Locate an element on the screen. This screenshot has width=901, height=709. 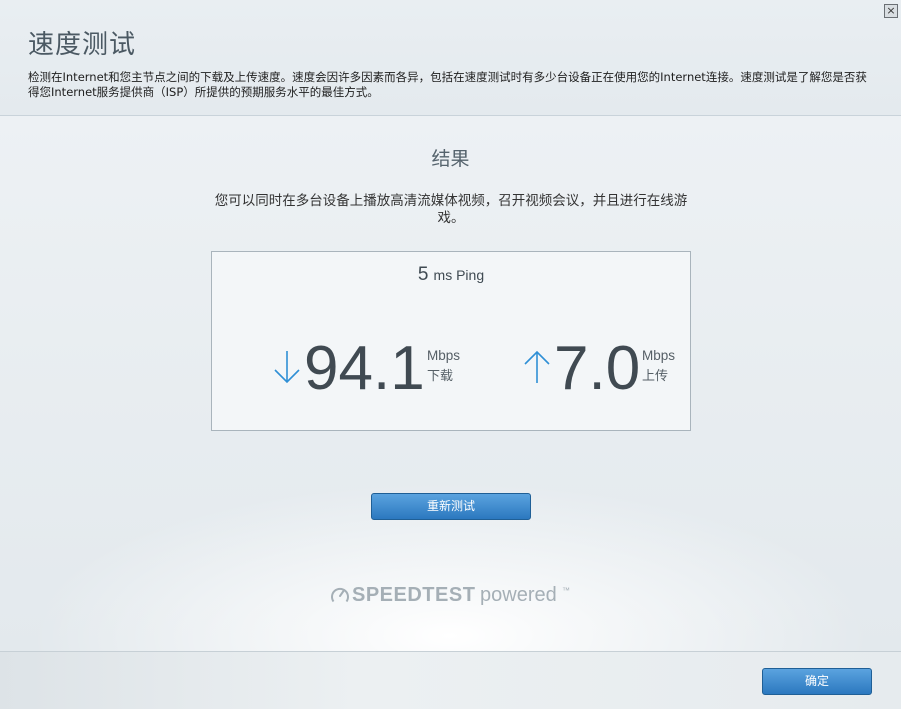
ping-unit: ms Ping is located at coordinates (459, 275).